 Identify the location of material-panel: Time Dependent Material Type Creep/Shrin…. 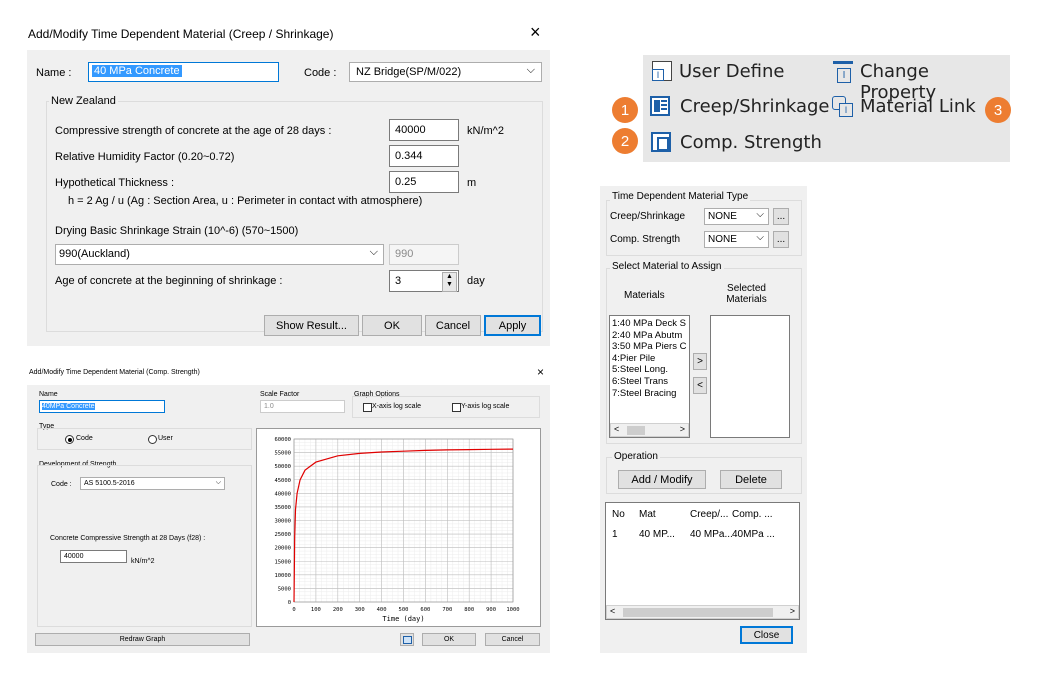
(703, 419).